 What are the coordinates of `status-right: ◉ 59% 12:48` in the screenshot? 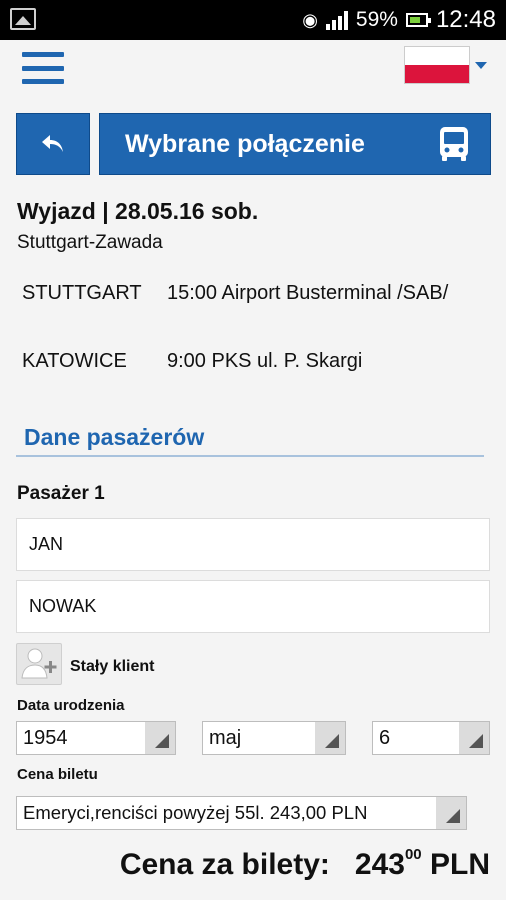 It's located at (399, 20).